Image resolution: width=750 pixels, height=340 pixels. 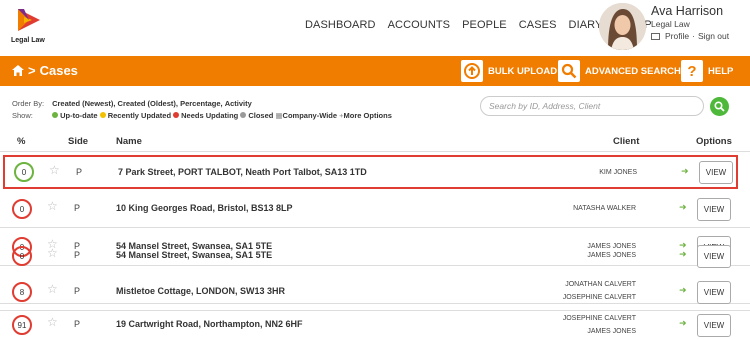 I want to click on signout-link: Sign out, so click(x=713, y=36).